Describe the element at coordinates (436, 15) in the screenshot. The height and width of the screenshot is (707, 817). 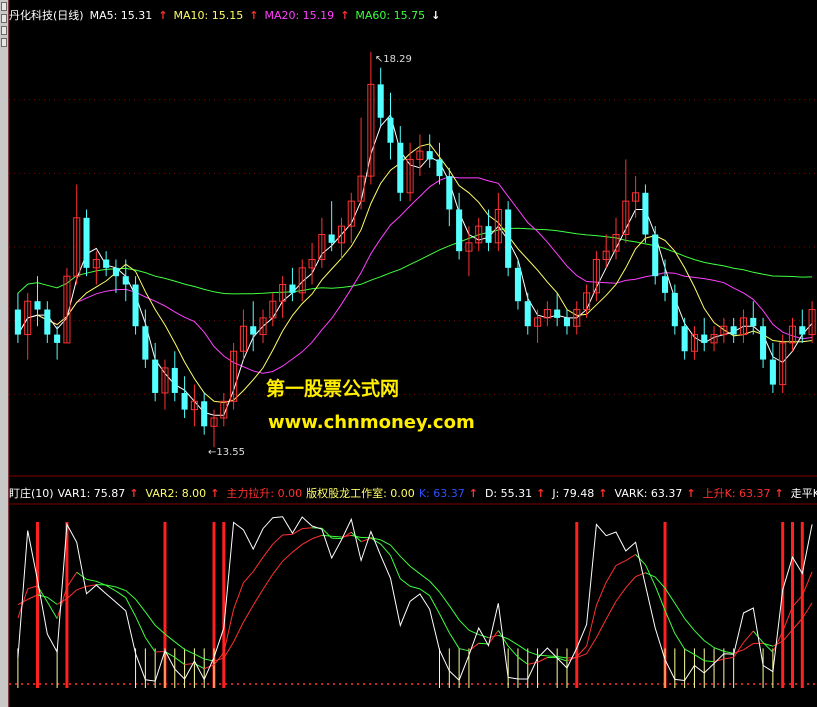
I see `trend-arrow: ↓` at that location.